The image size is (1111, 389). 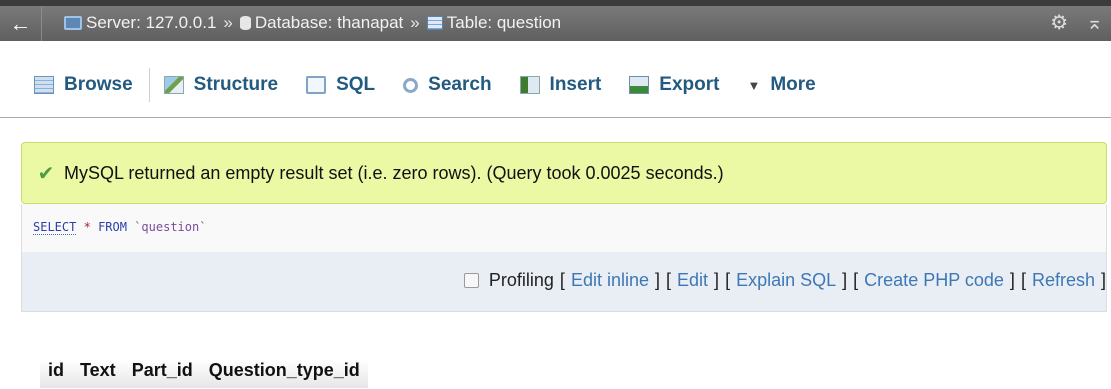 I want to click on browse-icon, so click(x=44, y=85).